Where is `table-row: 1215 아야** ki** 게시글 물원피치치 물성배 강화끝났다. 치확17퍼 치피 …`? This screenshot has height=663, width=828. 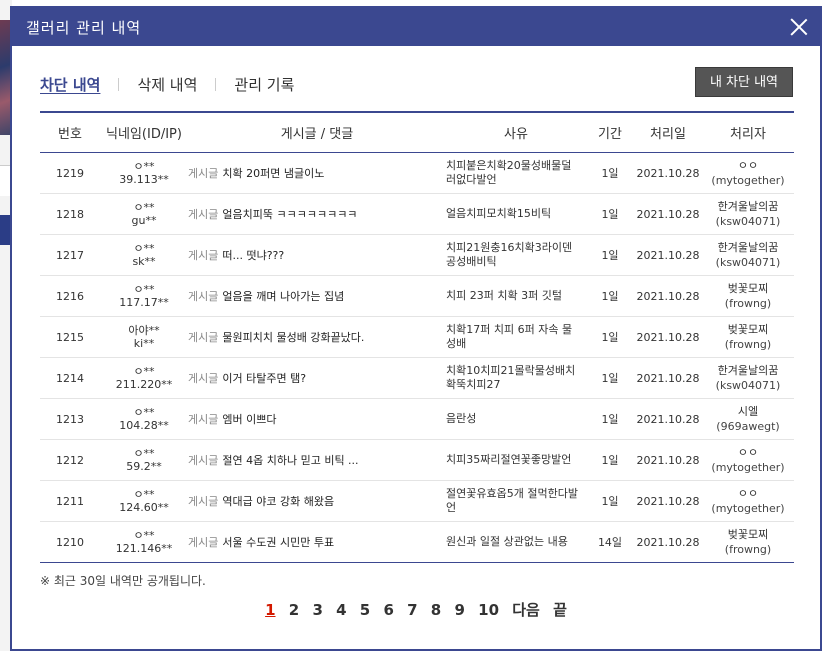
table-row: 1215 아야** ki** 게시글 물원피치치 물성배 강화끝났다. 치확17퍼 치피 … is located at coordinates (417, 337).